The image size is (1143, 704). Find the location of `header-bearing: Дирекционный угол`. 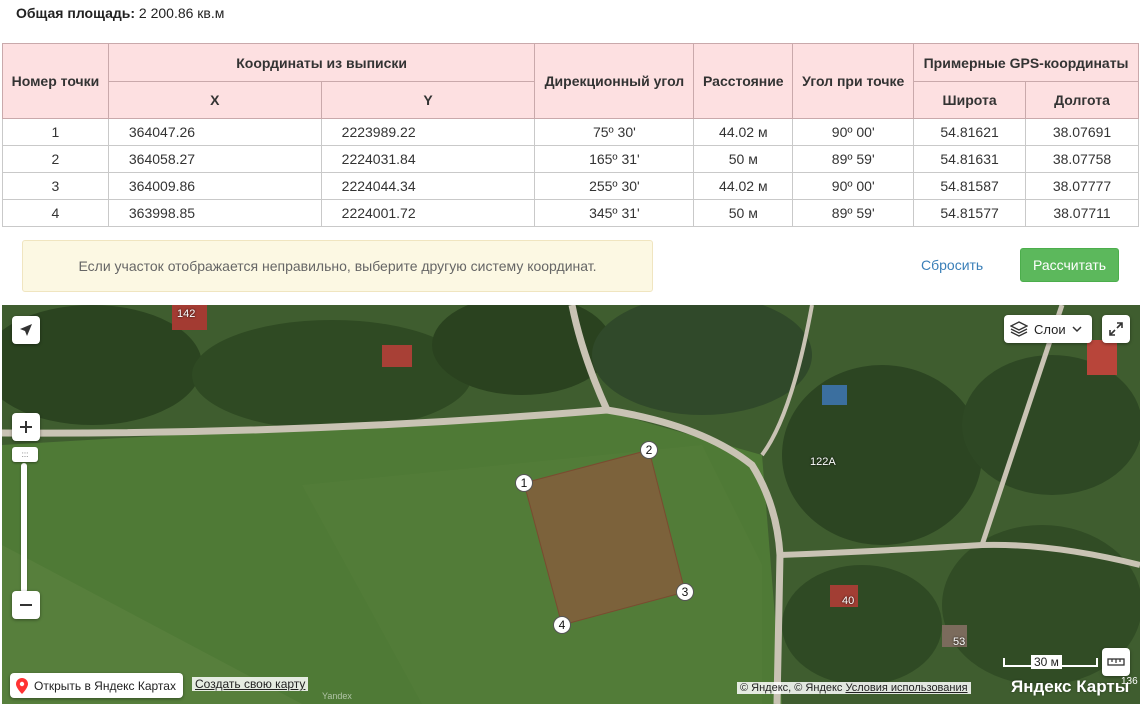

header-bearing: Дирекционный угол is located at coordinates (614, 81).